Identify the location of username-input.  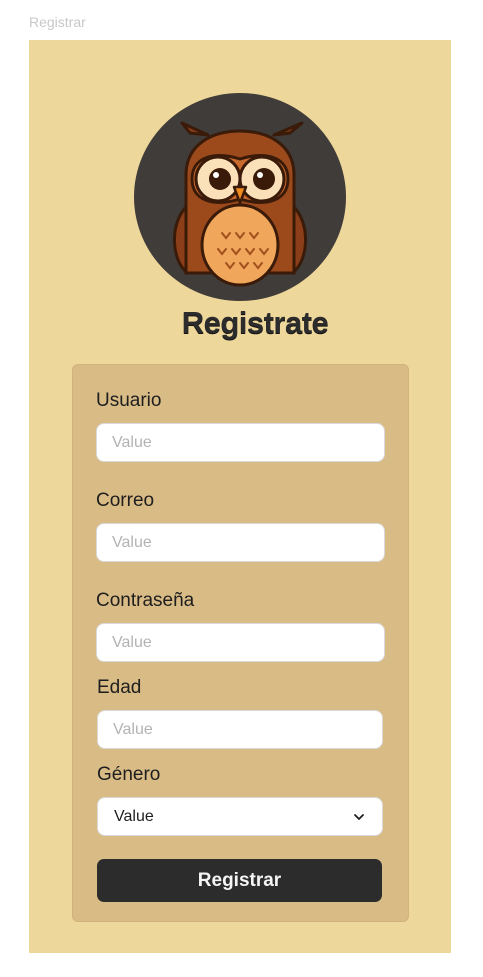
(240, 442).